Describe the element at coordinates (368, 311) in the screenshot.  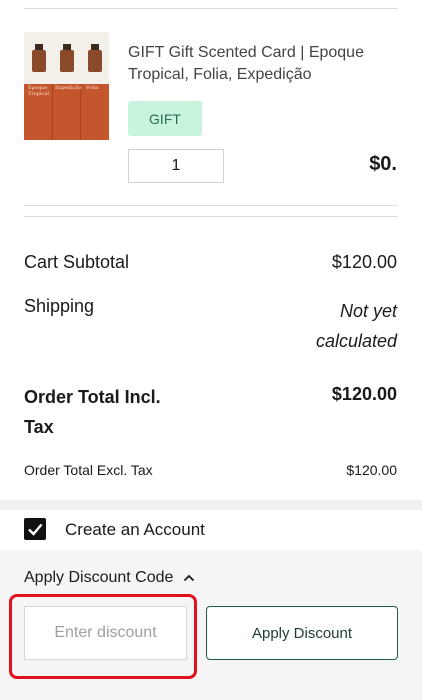
I see `shipping-value-line1: Not yet` at that location.